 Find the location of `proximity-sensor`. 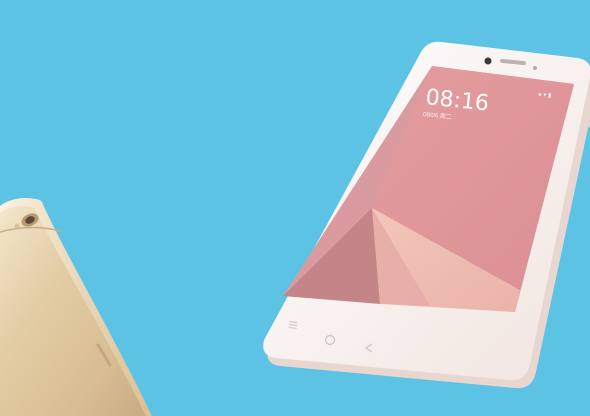

proximity-sensor is located at coordinates (535, 68).